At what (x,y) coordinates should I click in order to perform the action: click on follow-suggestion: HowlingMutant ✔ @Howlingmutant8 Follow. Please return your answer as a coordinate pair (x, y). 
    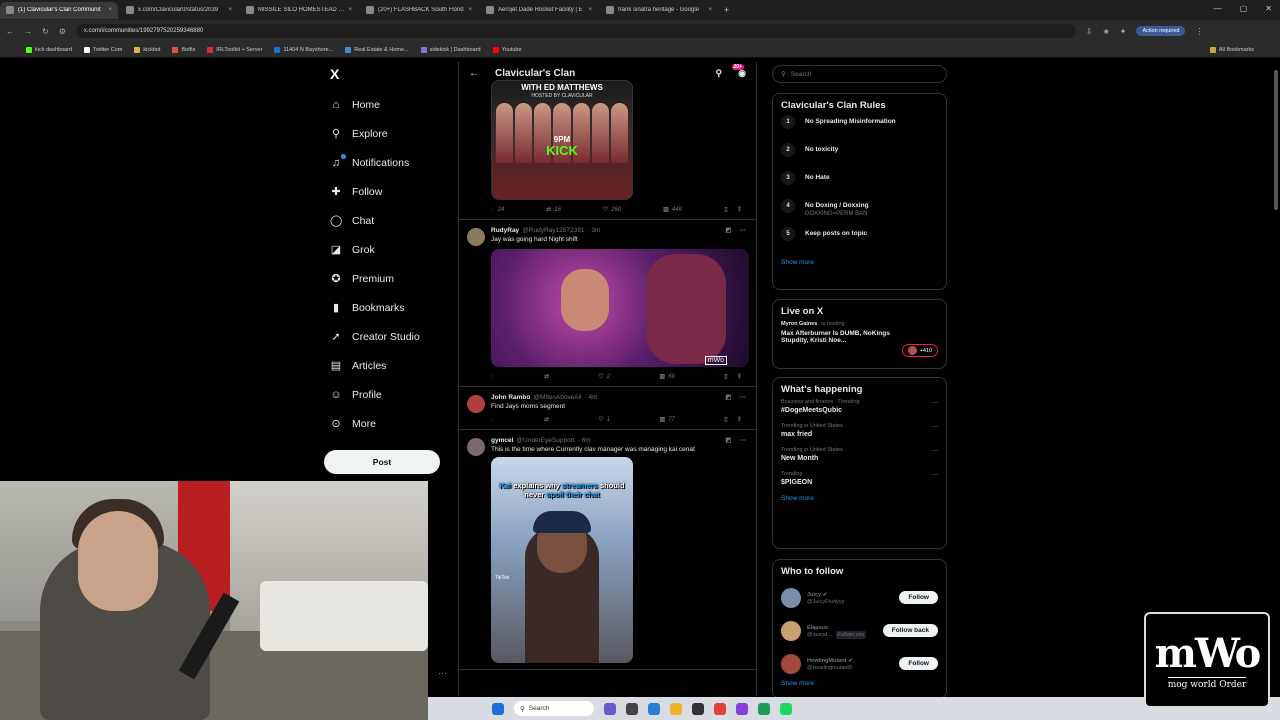
    Looking at the image, I should click on (859, 663).